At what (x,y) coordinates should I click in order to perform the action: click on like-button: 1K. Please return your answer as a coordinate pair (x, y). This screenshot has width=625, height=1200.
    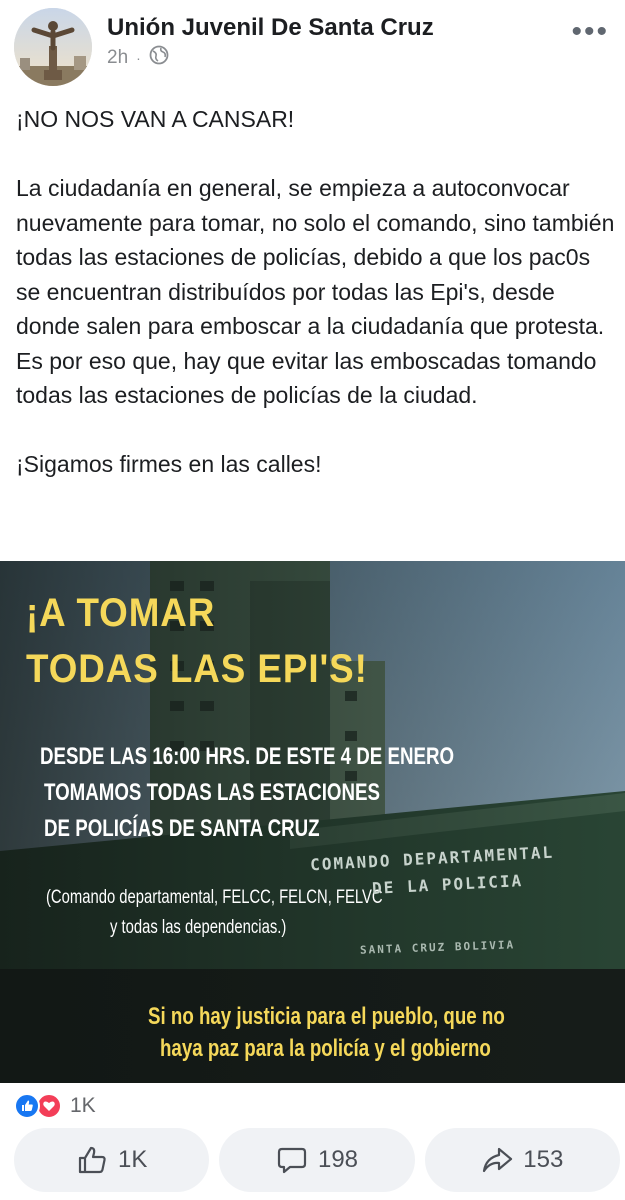
    Looking at the image, I should click on (112, 1160).